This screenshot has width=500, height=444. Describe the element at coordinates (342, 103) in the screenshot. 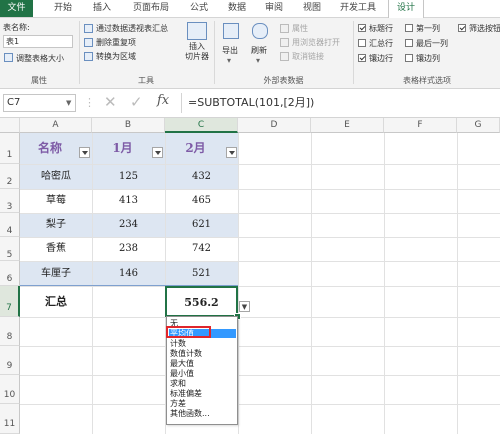

I see `formula-input: =SUBTOTAL(101,[2月])` at that location.